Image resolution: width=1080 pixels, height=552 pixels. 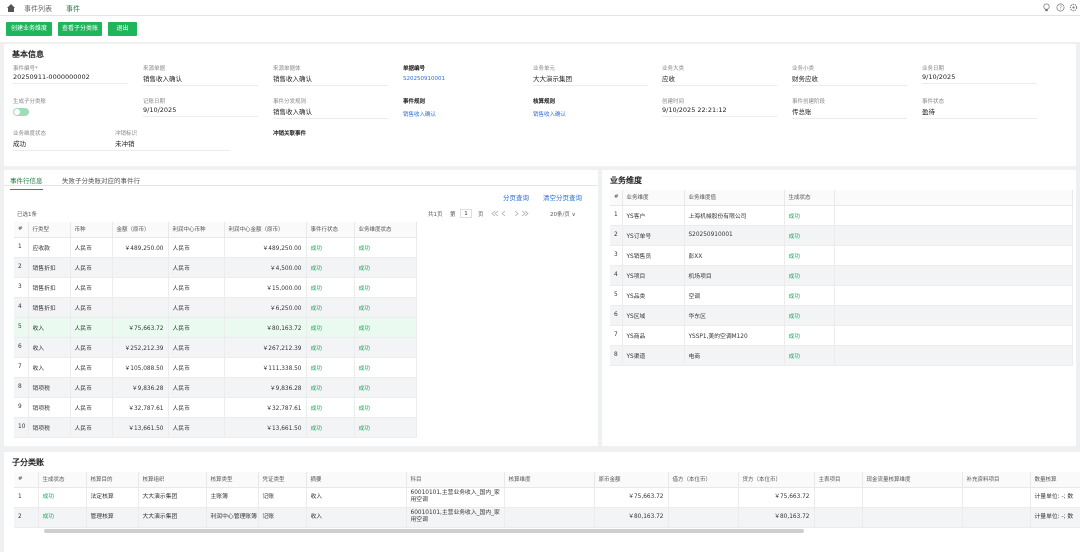 I want to click on nav-tab-event-list: 事件列表, so click(x=38, y=9).